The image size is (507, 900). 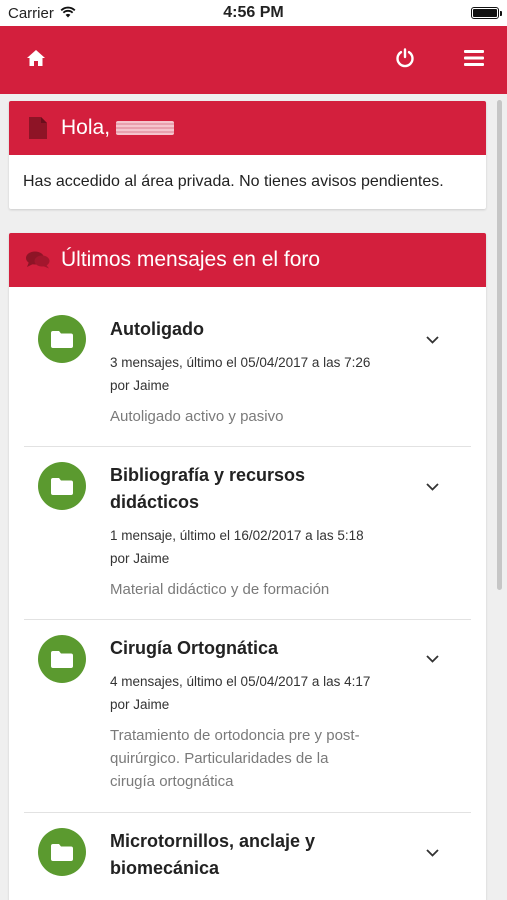 I want to click on greeting-card-header: Hola,, so click(x=247, y=128).